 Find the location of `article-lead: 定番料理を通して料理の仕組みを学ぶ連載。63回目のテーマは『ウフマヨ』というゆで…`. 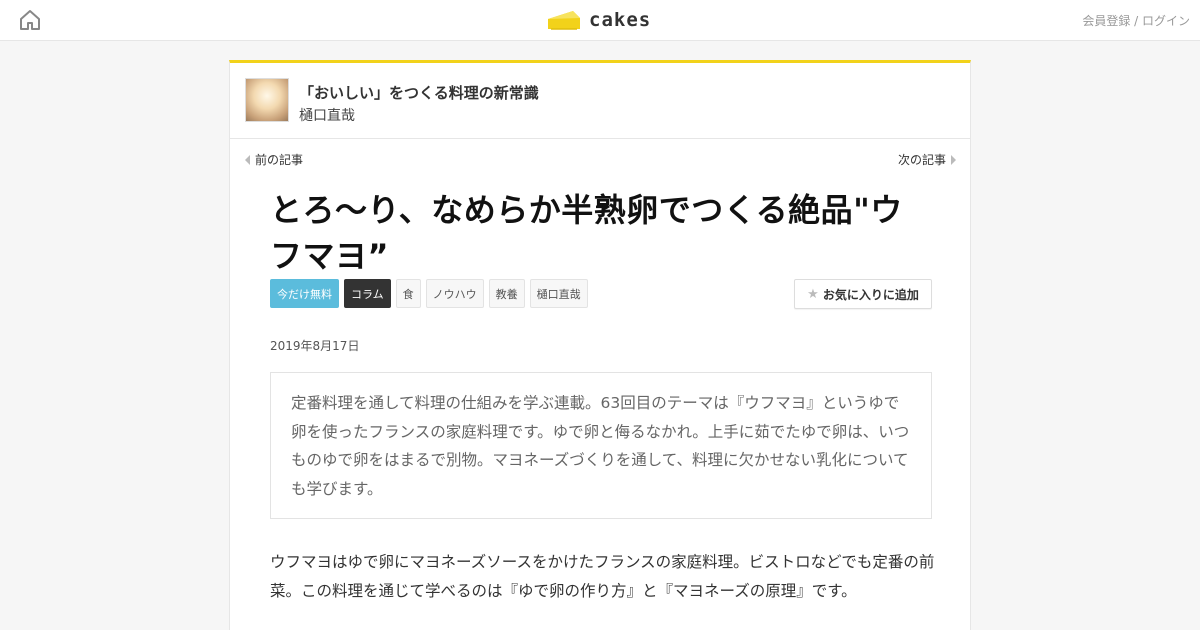

article-lead: 定番料理を通して料理の仕組みを学ぶ連載。63回目のテーマは『ウフマヨ』というゆで… is located at coordinates (601, 445).